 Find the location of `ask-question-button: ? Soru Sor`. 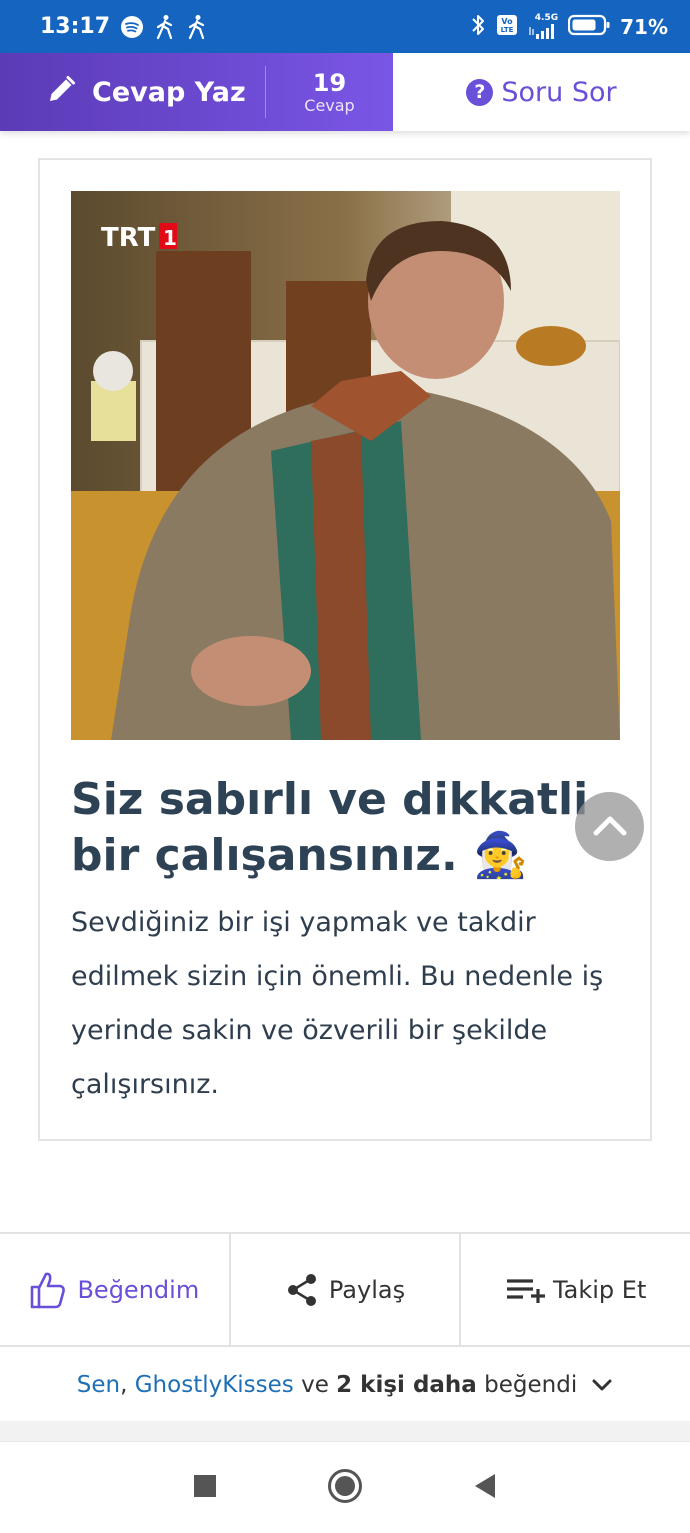

ask-question-button: ? Soru Sor is located at coordinates (541, 92).